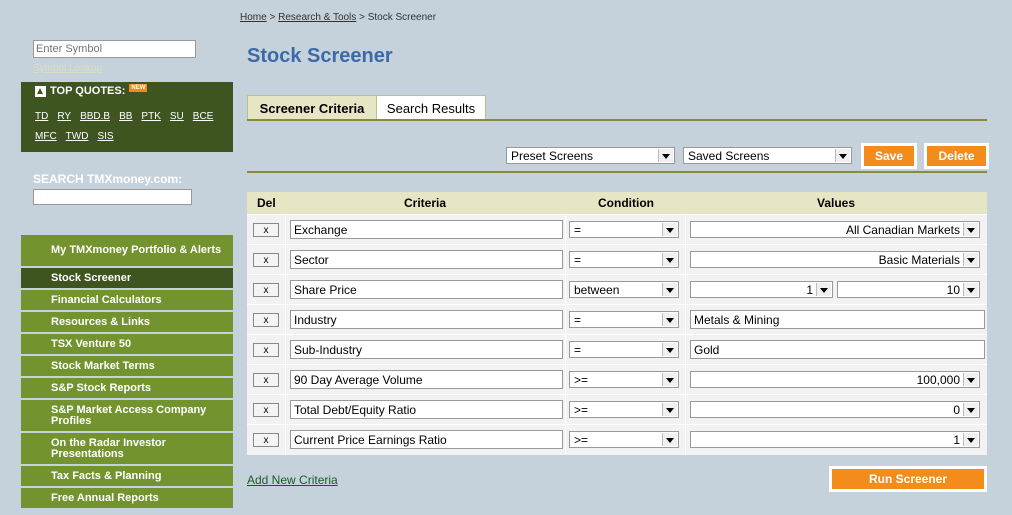 The width and height of the screenshot is (1012, 515). Describe the element at coordinates (626, 203) in the screenshot. I see `header-condition: Condition` at that location.